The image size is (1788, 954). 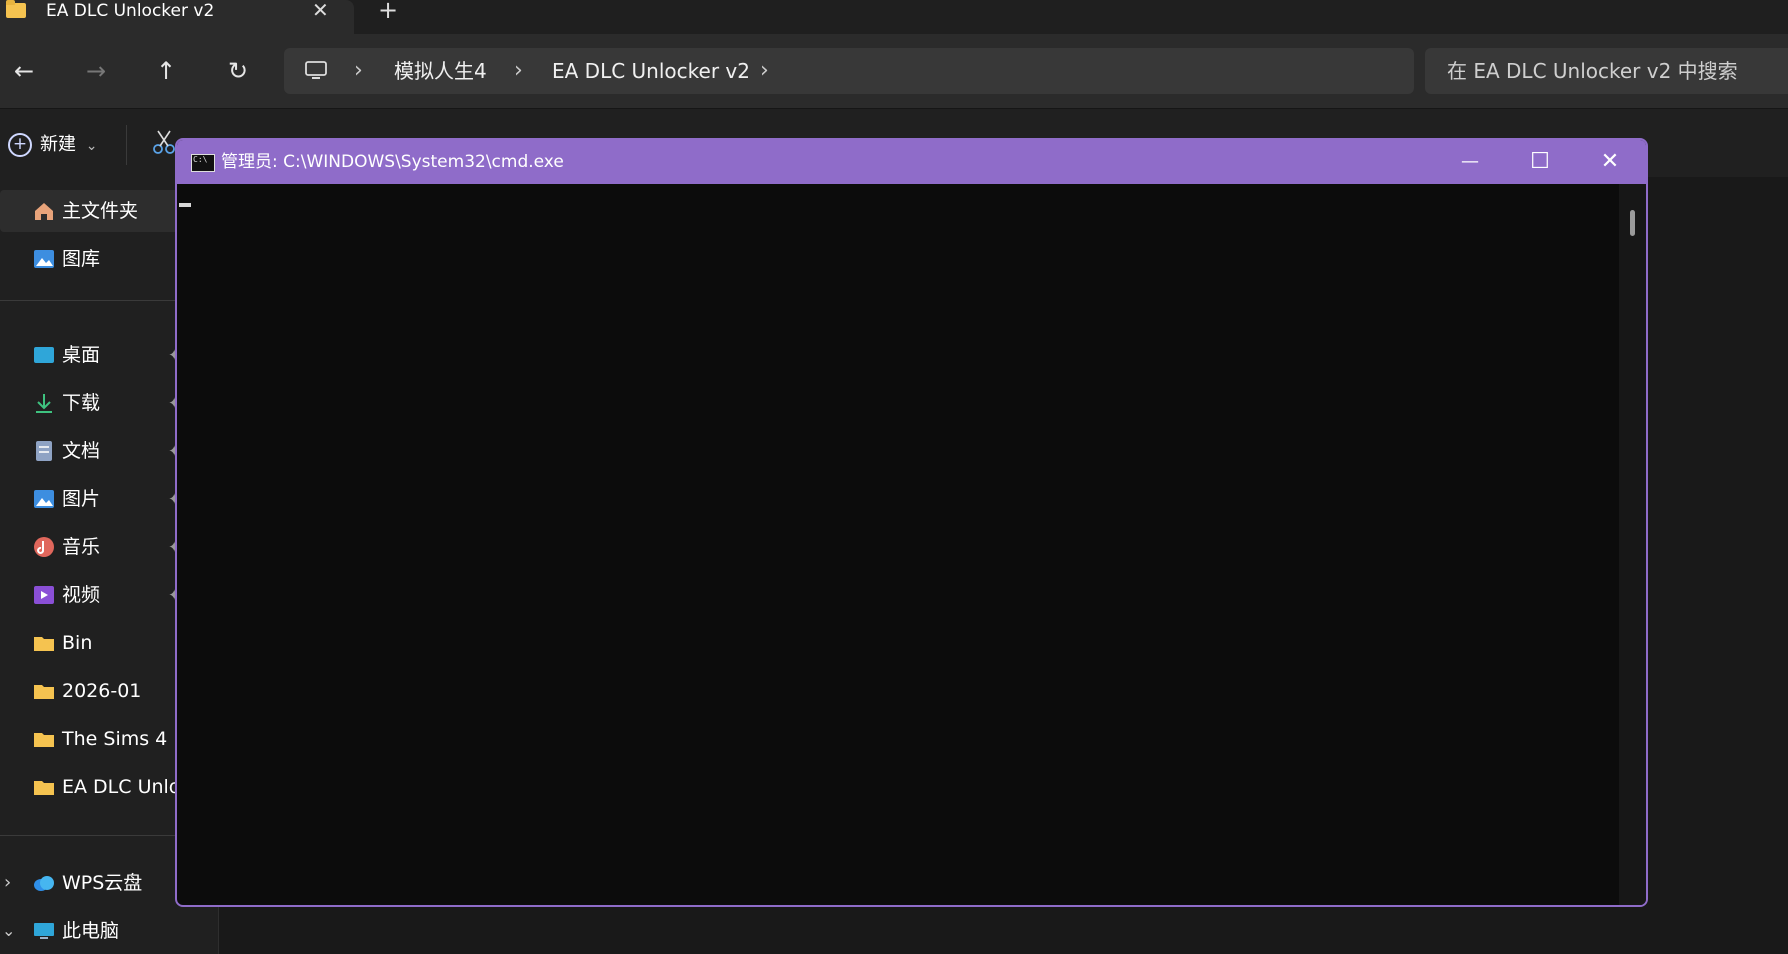 What do you see at coordinates (1632, 544) in the screenshot?
I see `scrollbar-track` at bounding box center [1632, 544].